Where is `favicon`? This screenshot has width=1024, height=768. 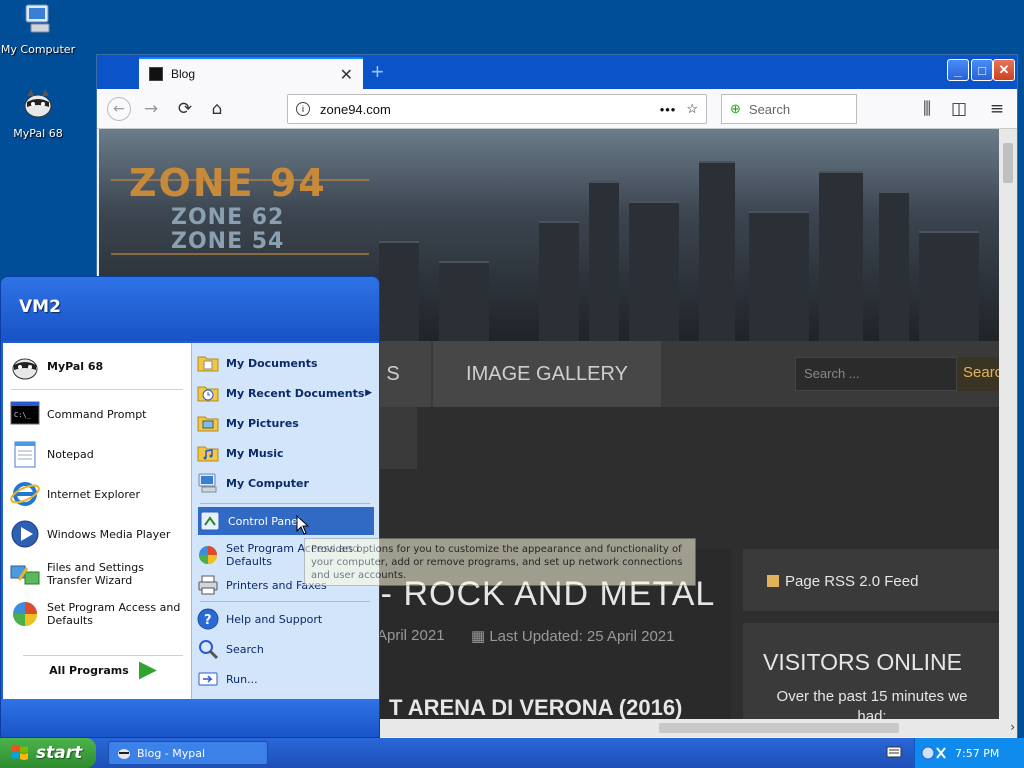
favicon is located at coordinates (156, 74).